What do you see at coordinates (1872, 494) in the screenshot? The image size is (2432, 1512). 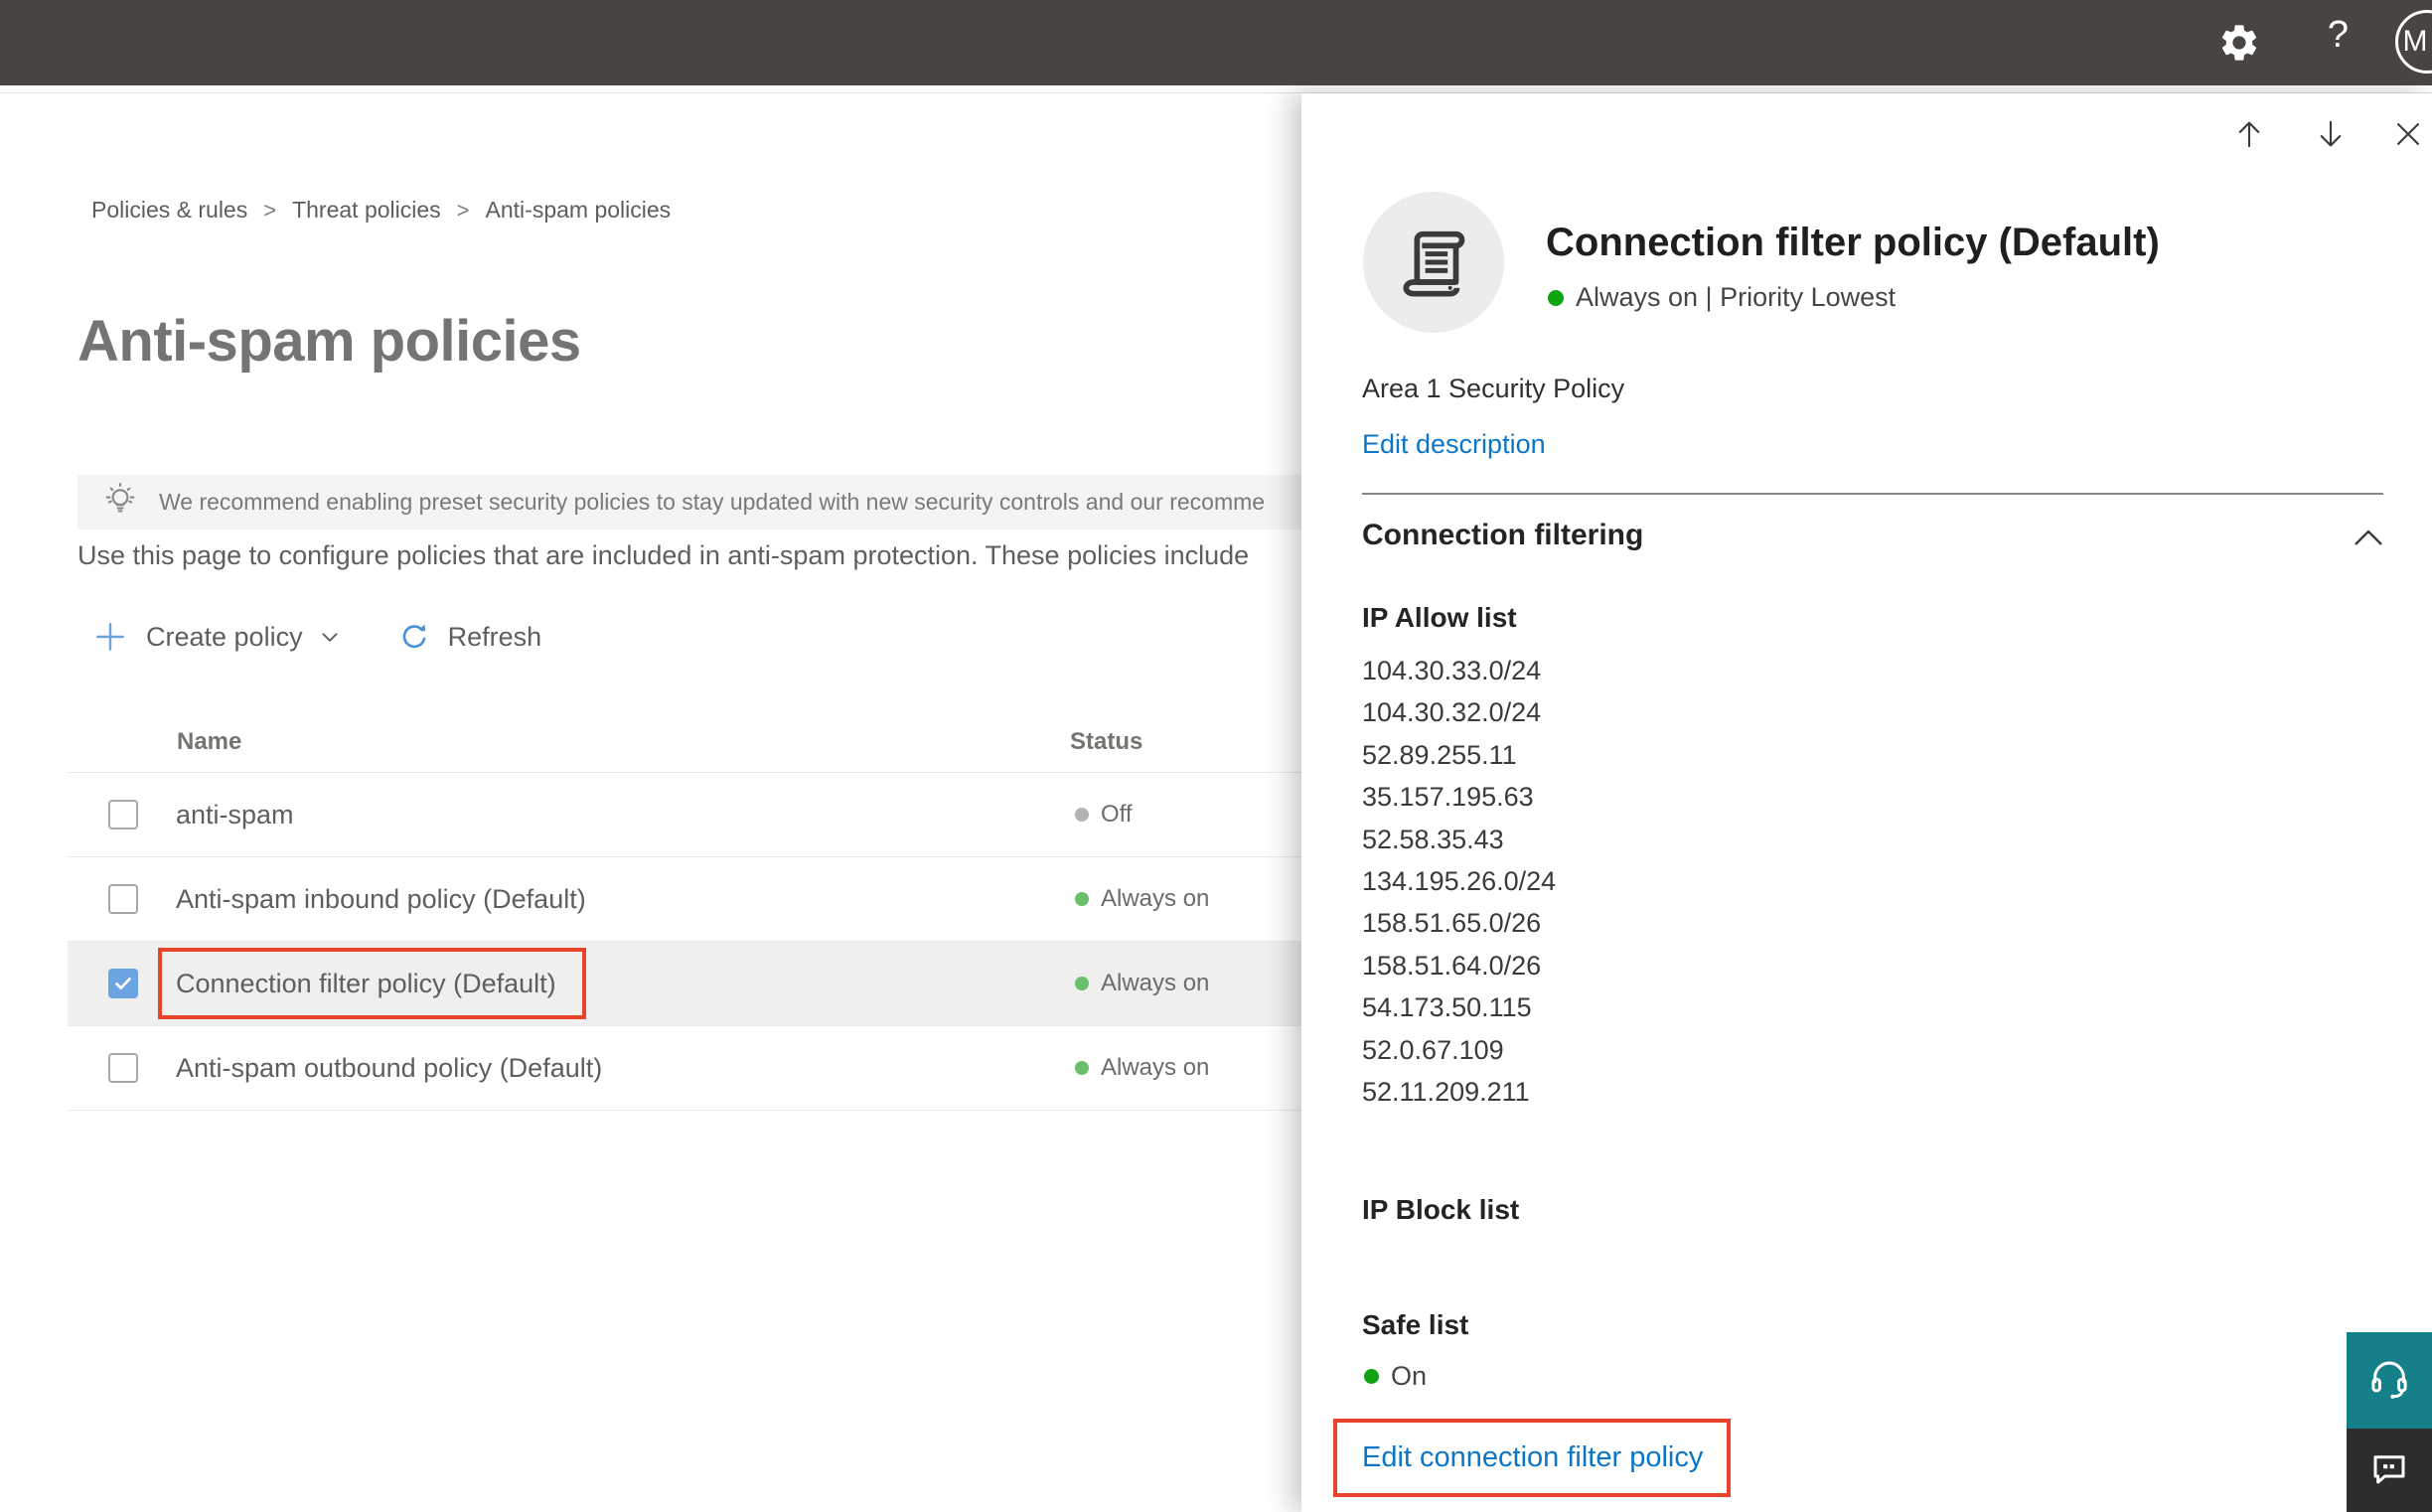 I see `panel-divider` at bounding box center [1872, 494].